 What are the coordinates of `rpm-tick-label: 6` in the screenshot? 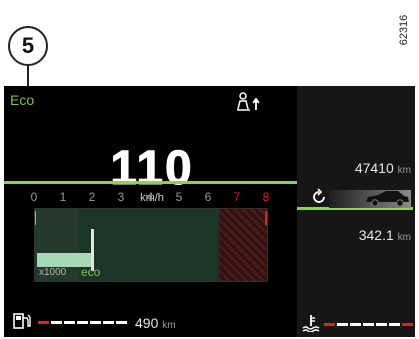 It's located at (208, 197).